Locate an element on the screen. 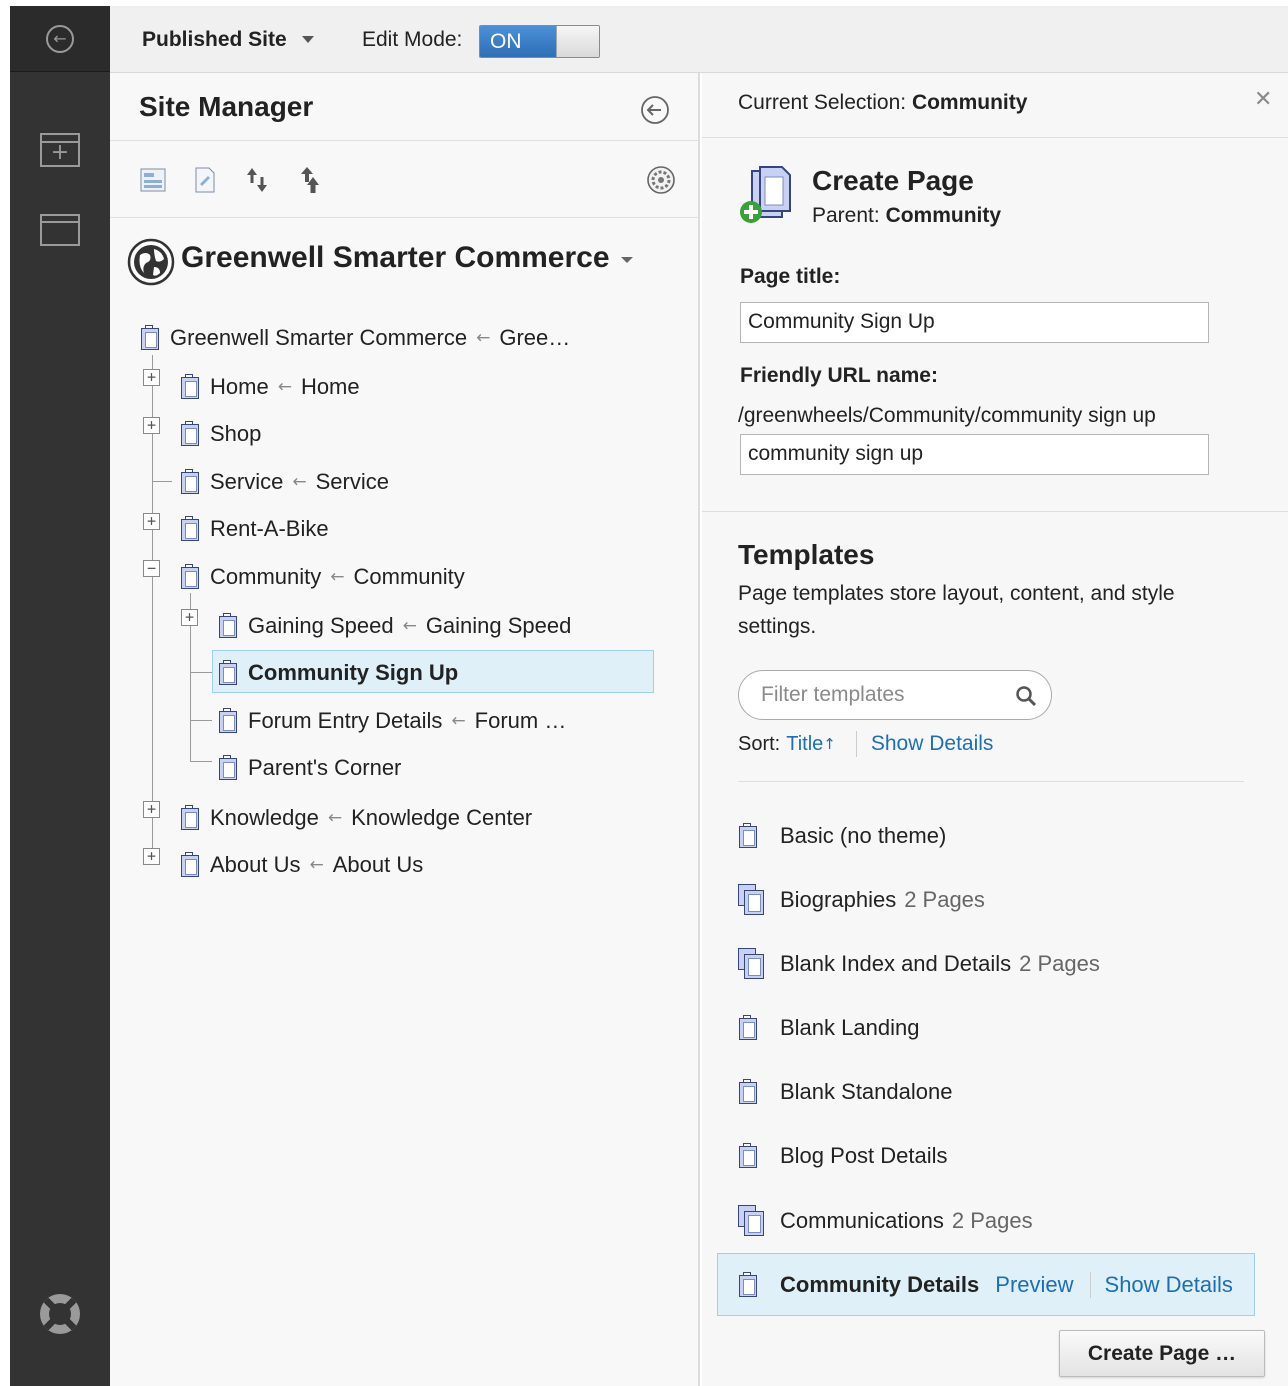 This screenshot has width=1288, height=1386. template-item: Basic (no theme) is located at coordinates (842, 836).